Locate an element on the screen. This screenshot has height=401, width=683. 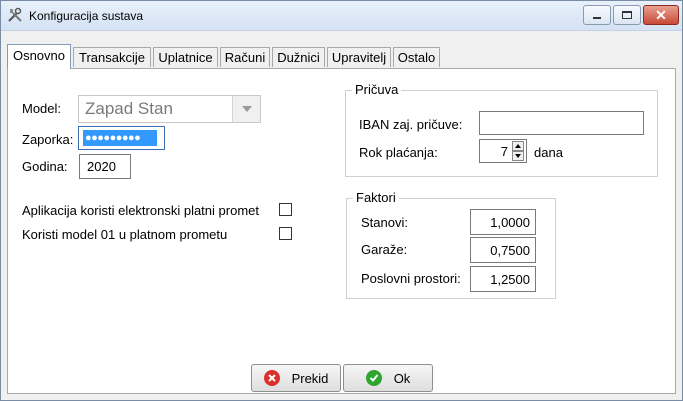
window-title: Konfiguracija sustava is located at coordinates (86, 16).